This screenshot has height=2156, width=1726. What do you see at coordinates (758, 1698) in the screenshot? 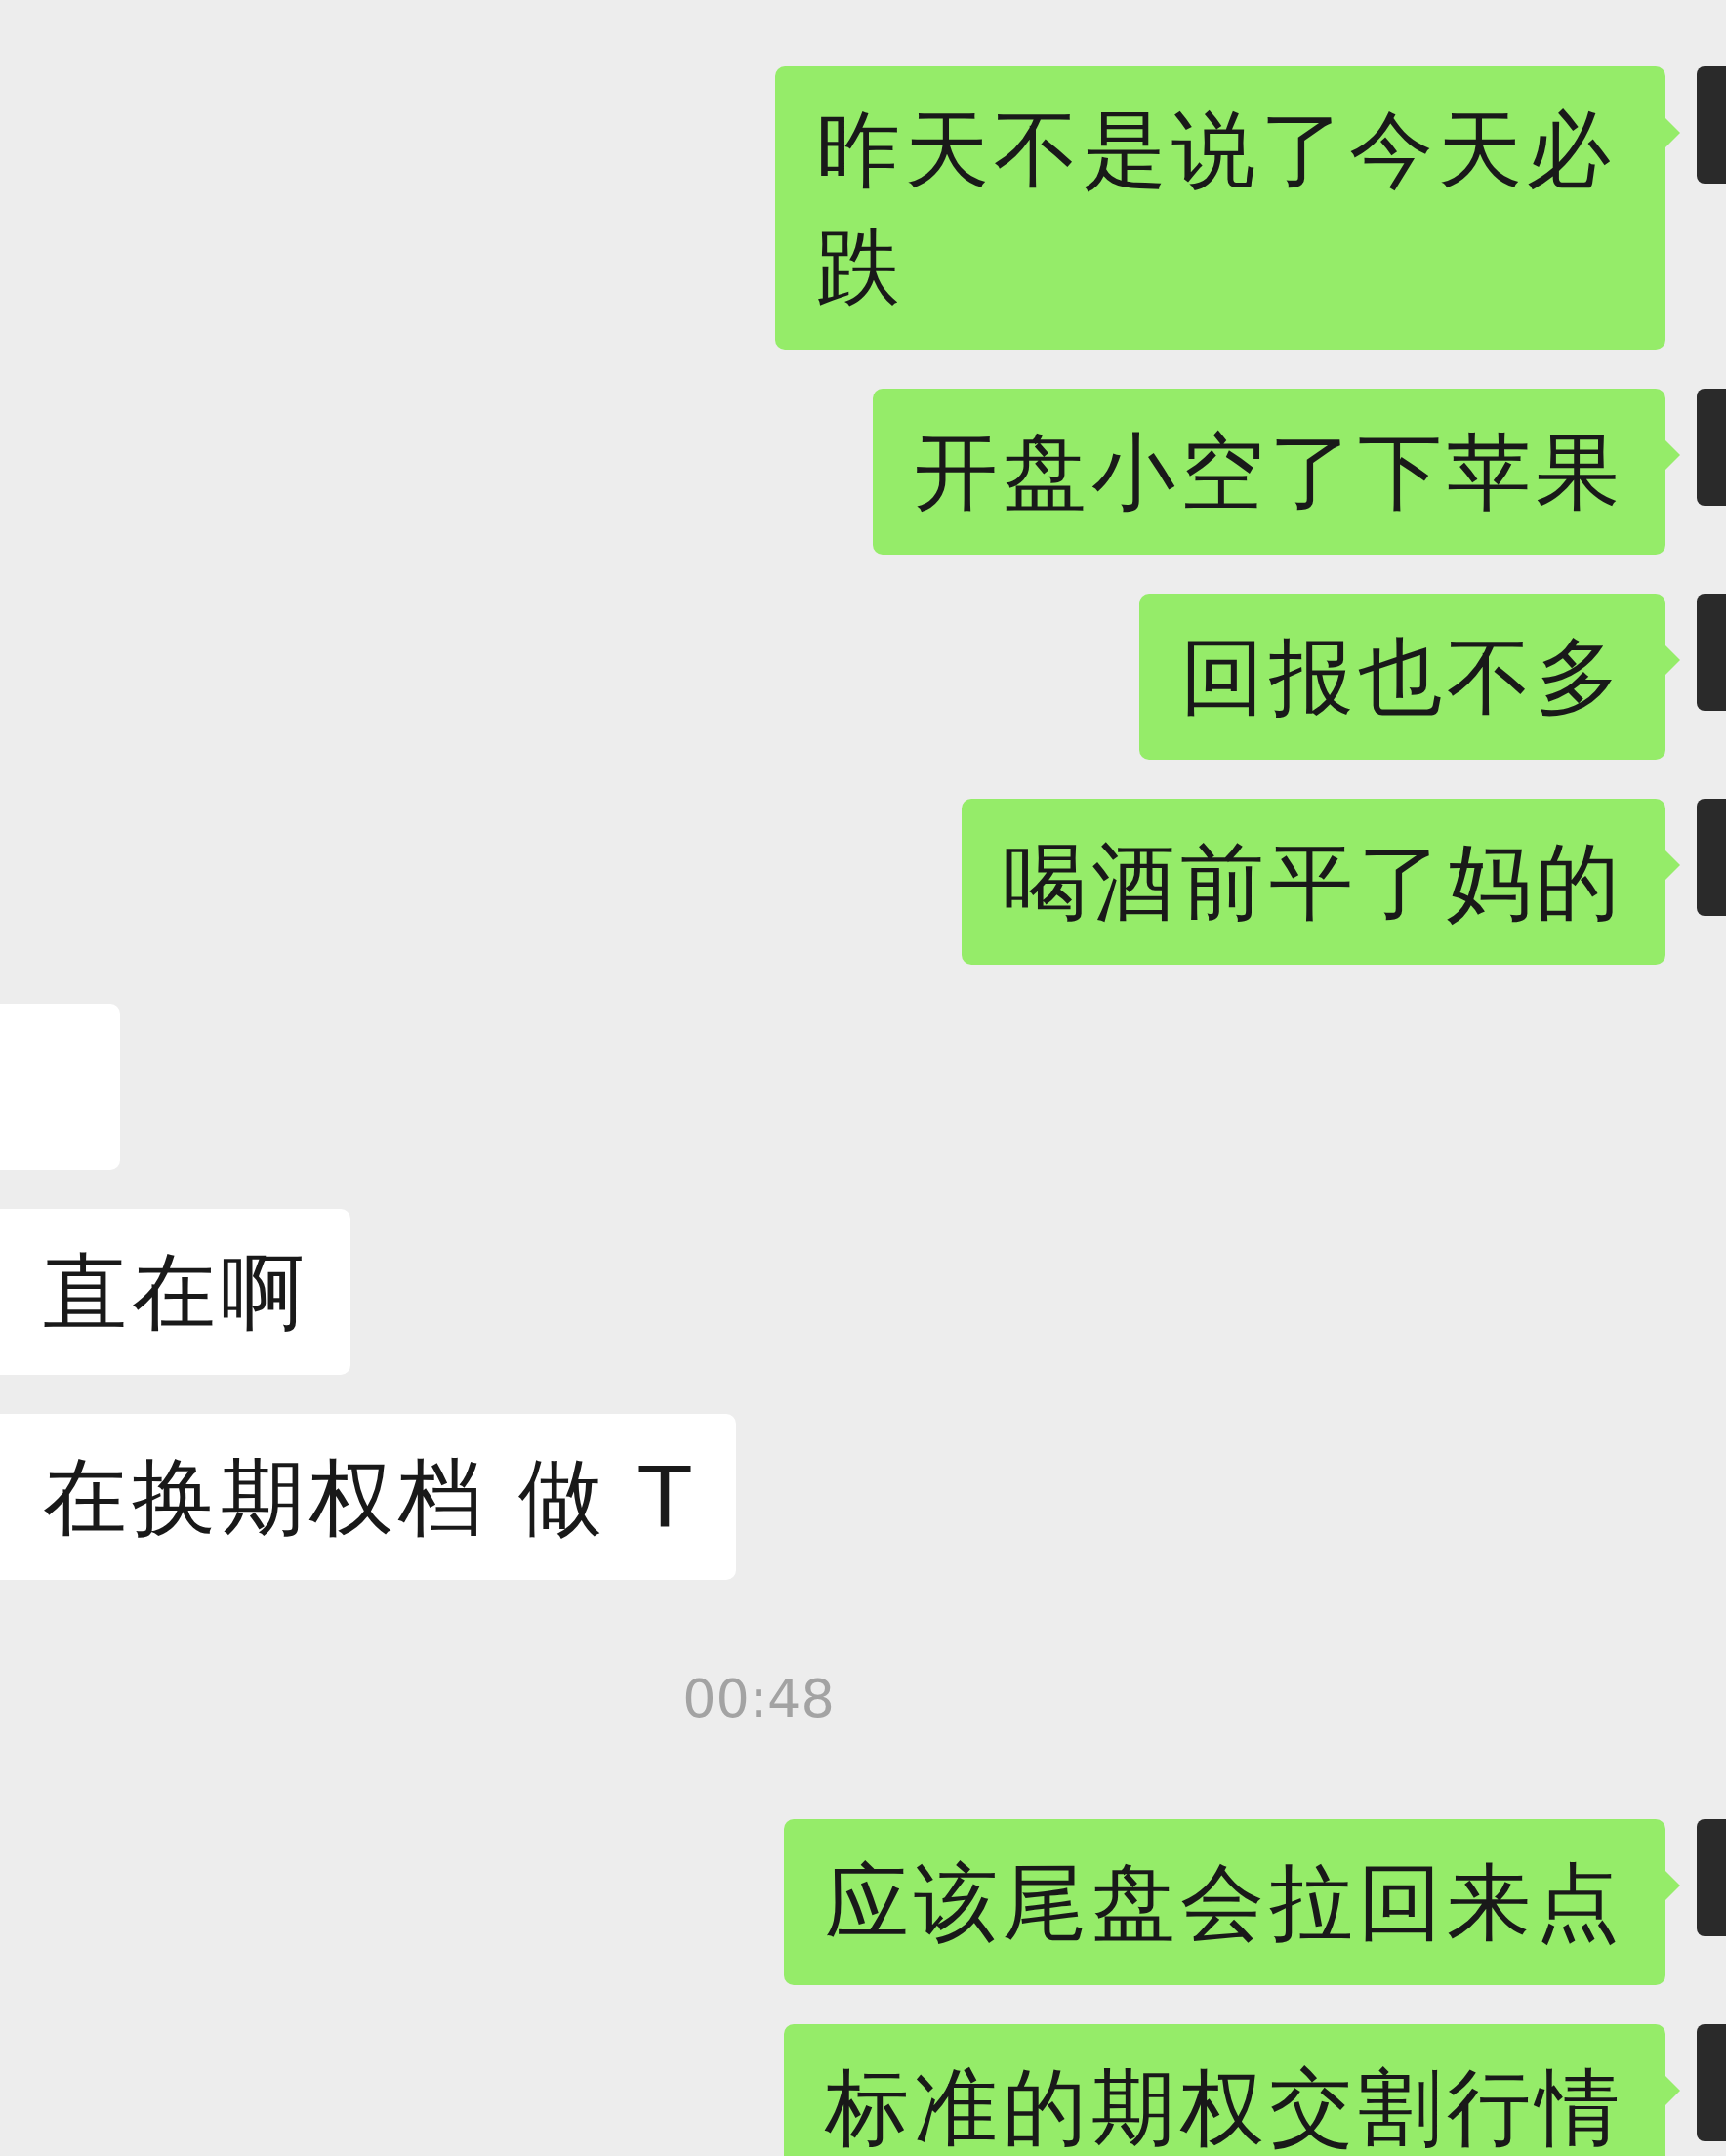
I see `timestamp: 00:48` at bounding box center [758, 1698].